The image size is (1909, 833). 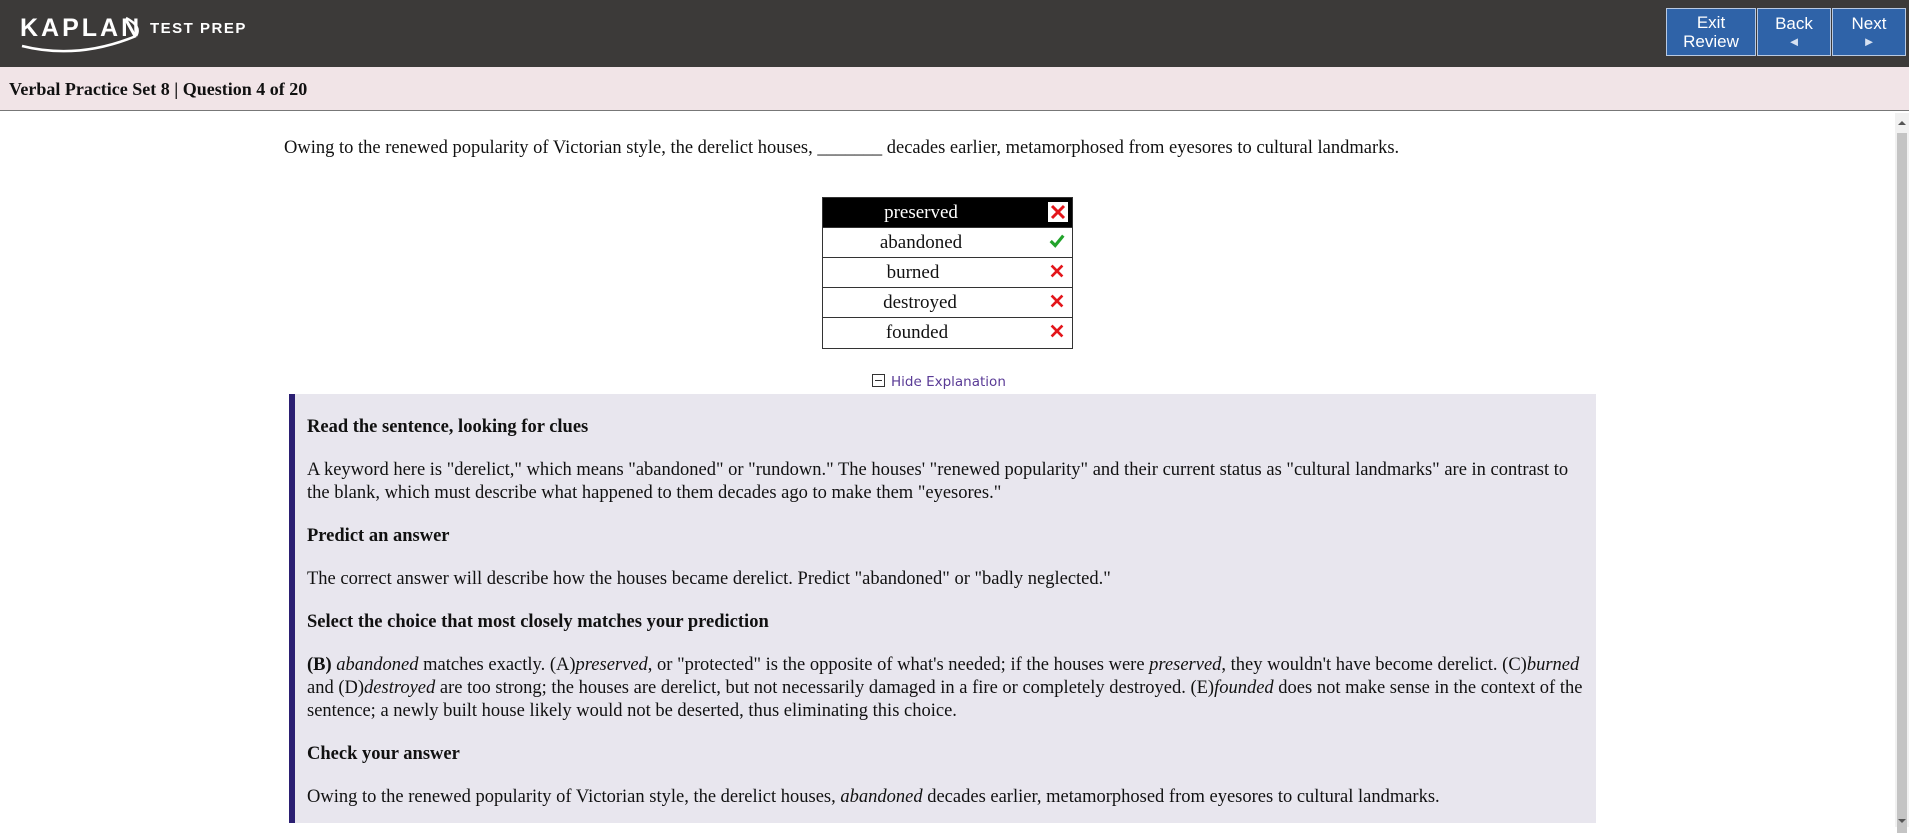 What do you see at coordinates (1057, 241) in the screenshot?
I see `correct-check-icon` at bounding box center [1057, 241].